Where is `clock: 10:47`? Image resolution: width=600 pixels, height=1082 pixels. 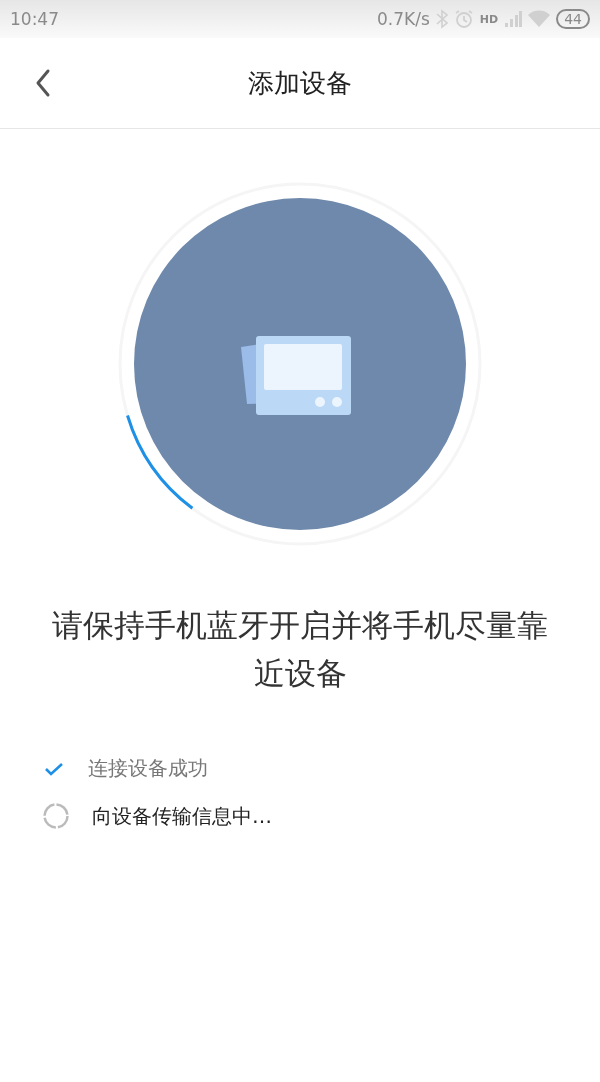
clock: 10:47 is located at coordinates (34, 19).